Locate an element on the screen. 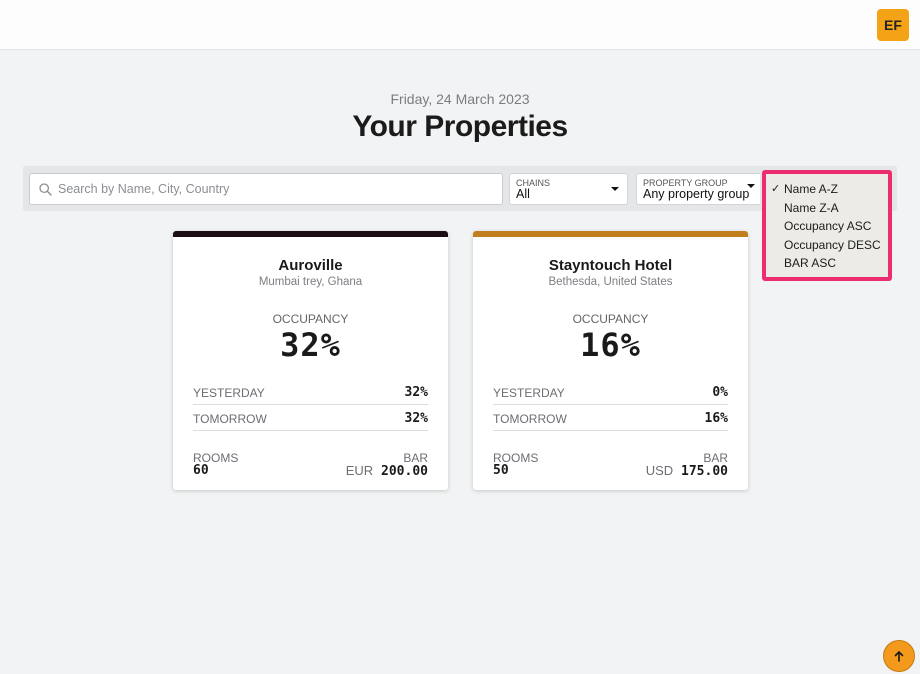  bar-block: BAR EUR 200.00 is located at coordinates (387, 465).